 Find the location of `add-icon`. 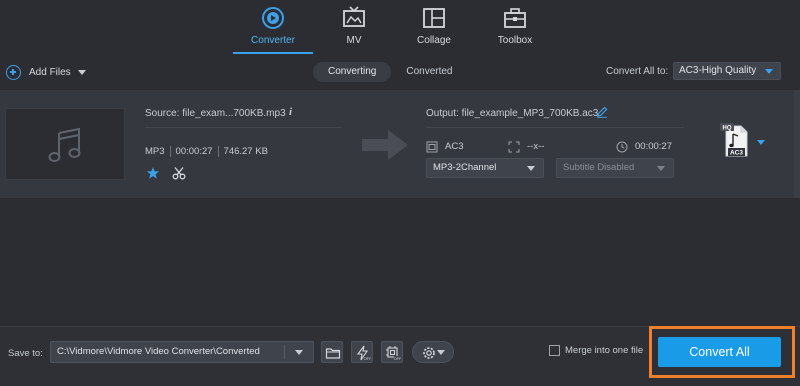

add-icon is located at coordinates (13, 72).